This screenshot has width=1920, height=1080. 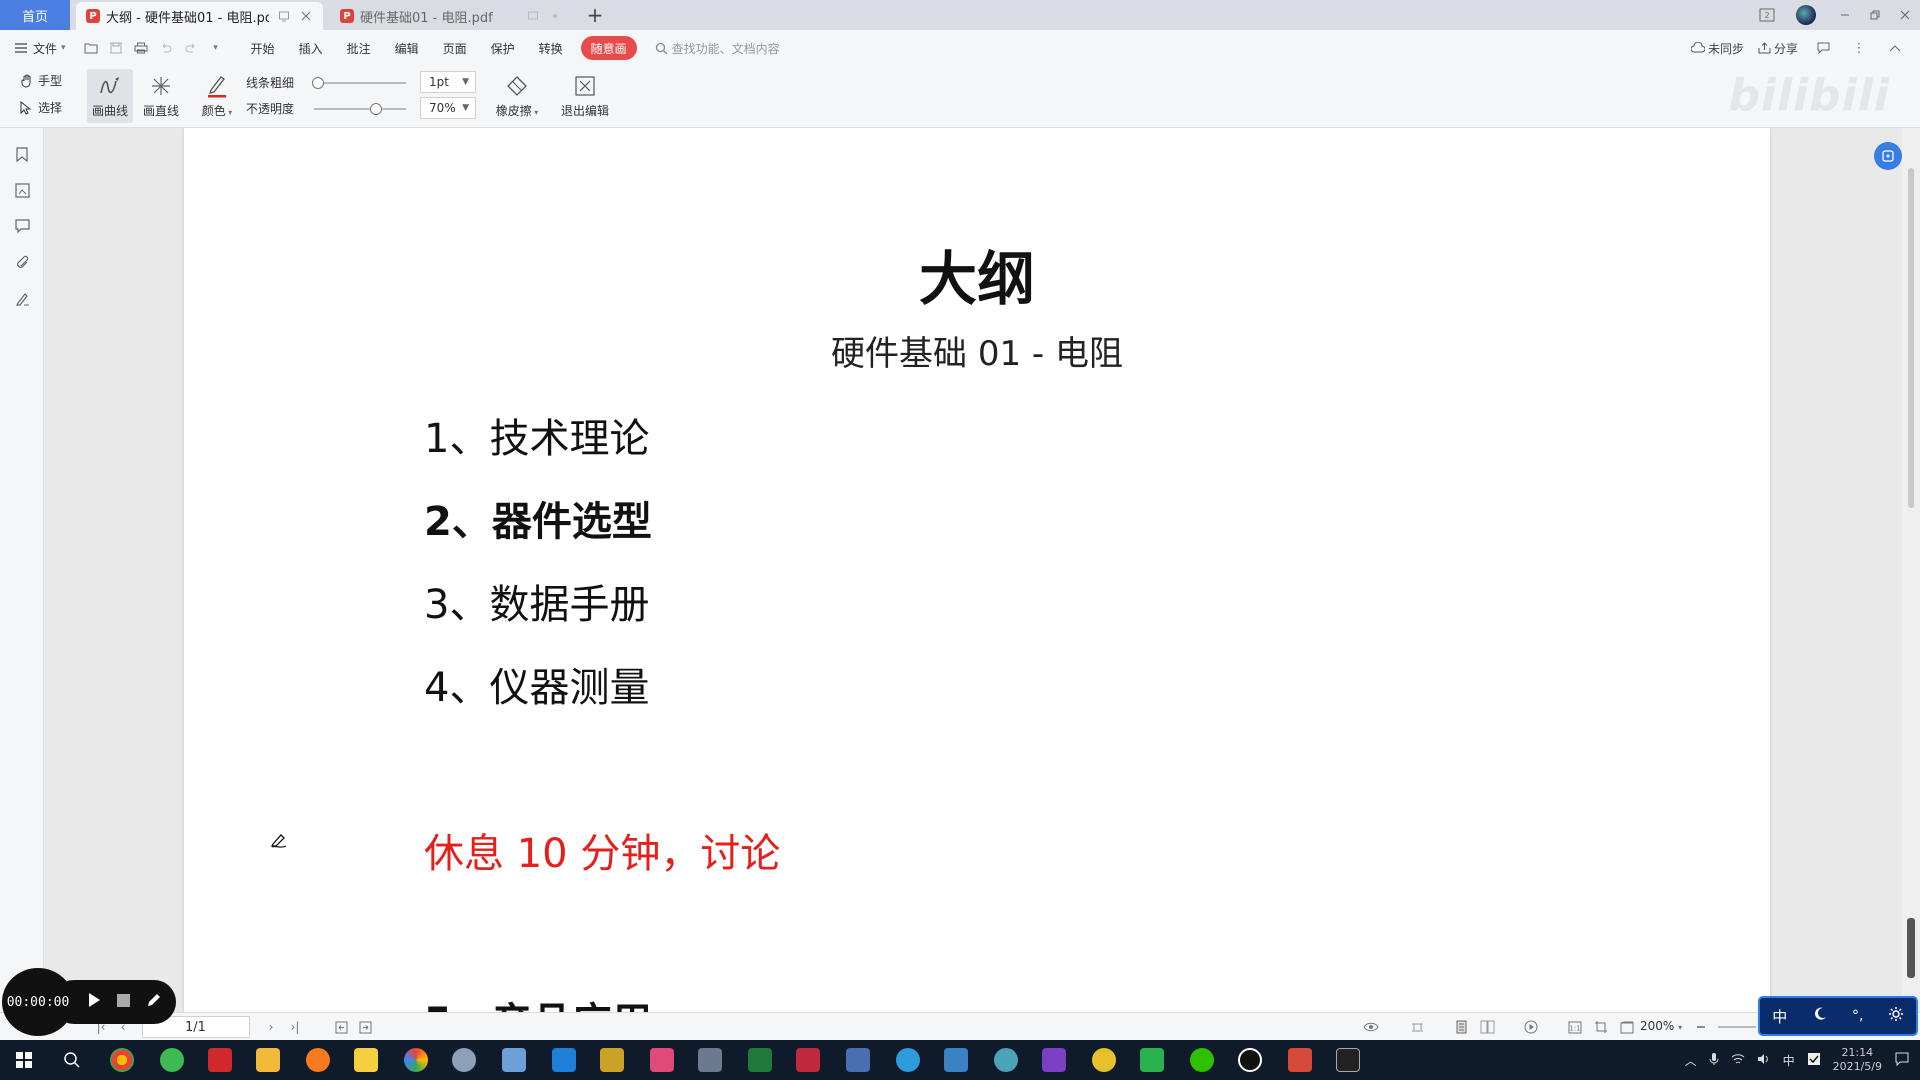 What do you see at coordinates (595, 15) in the screenshot?
I see `new-tab-button: +` at bounding box center [595, 15].